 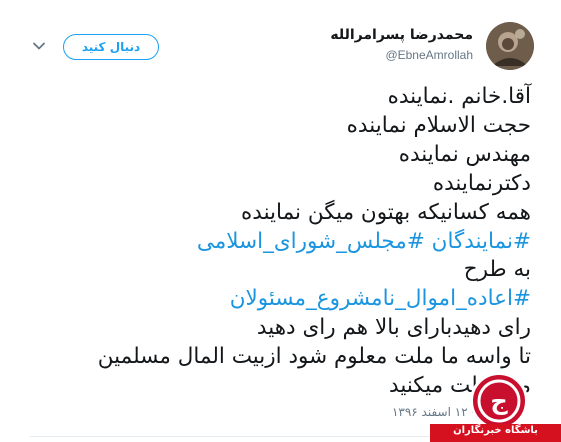 I want to click on author-display-name: محمدرضا پسرامرالله, so click(x=401, y=35).